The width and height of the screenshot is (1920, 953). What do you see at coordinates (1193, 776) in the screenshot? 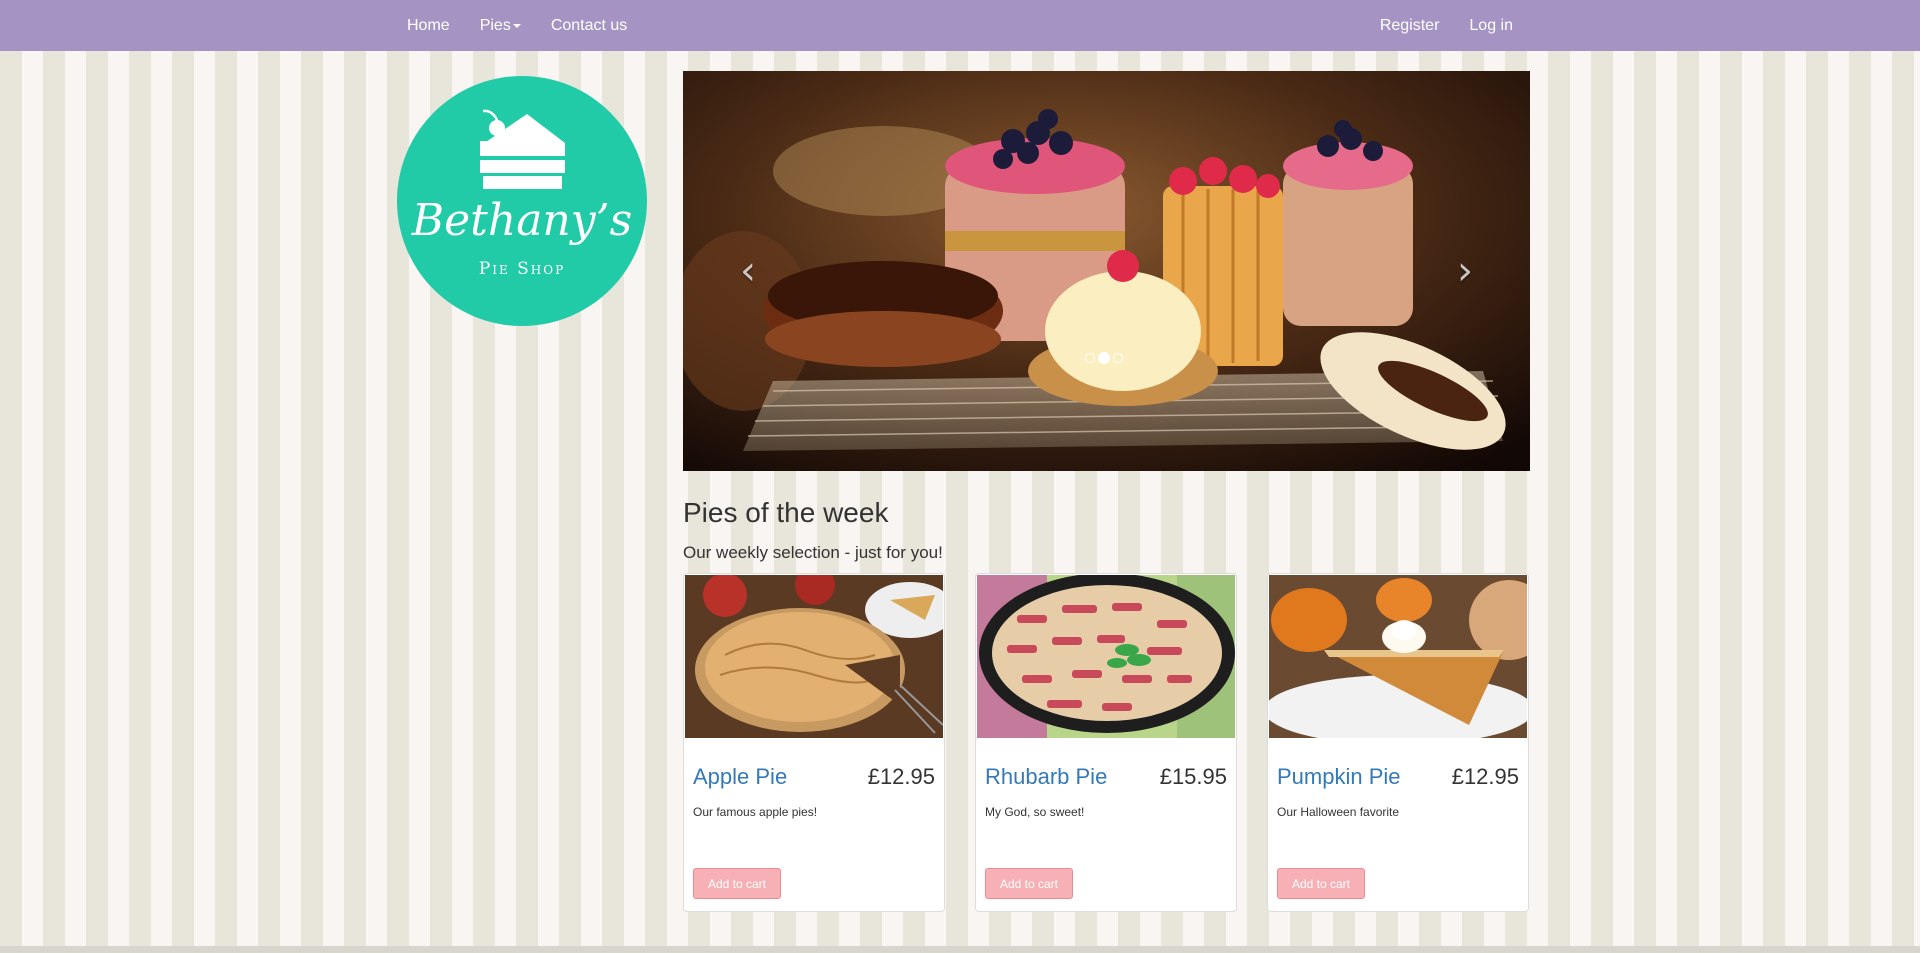
I see `pie-price: £15.95` at bounding box center [1193, 776].